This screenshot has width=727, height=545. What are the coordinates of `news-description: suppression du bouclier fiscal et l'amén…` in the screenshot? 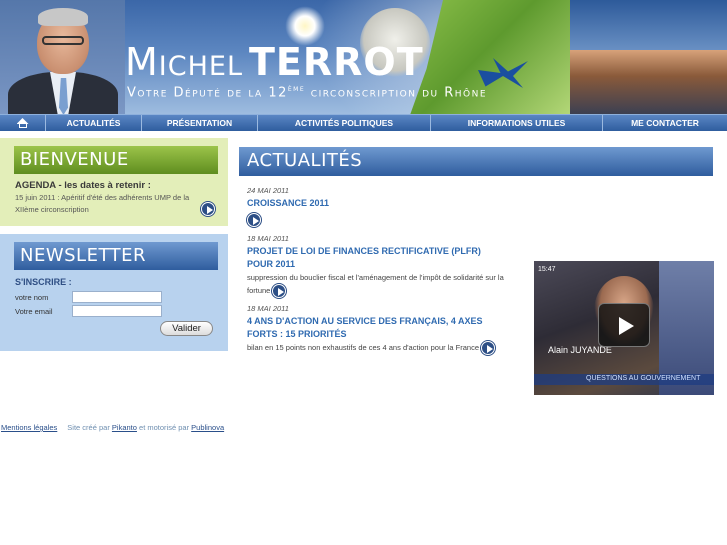 It's located at (377, 285).